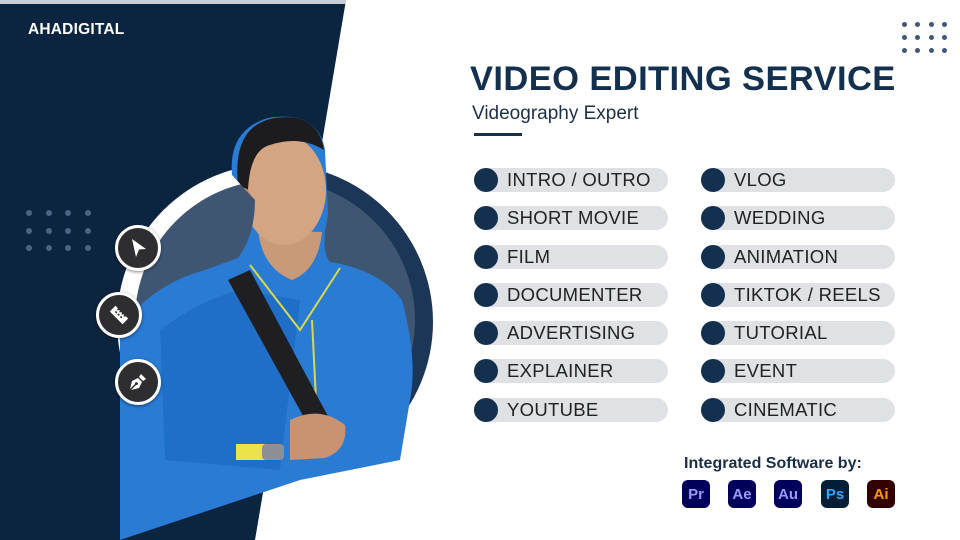 Image resolution: width=960 pixels, height=540 pixels. What do you see at coordinates (760, 179) in the screenshot?
I see `service-label: VLOG` at bounding box center [760, 179].